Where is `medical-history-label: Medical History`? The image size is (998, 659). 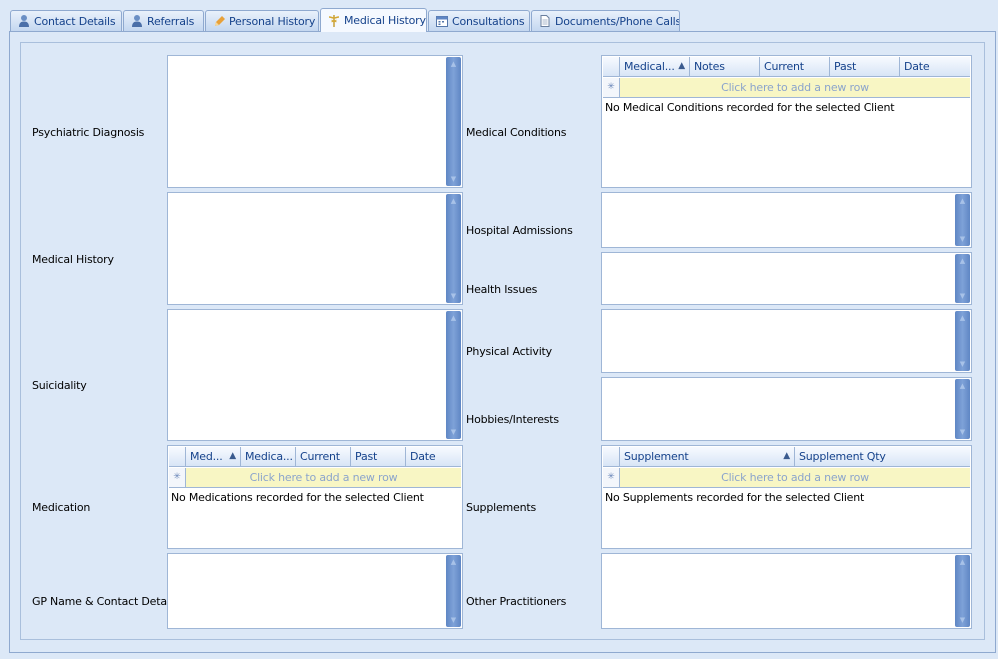 medical-history-label: Medical History is located at coordinates (73, 259).